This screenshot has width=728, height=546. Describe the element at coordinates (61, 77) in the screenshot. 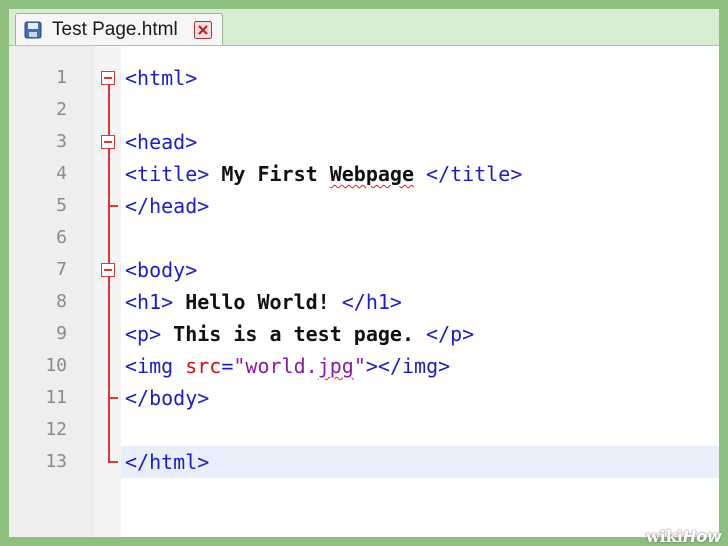

I see `line-number: 1` at that location.